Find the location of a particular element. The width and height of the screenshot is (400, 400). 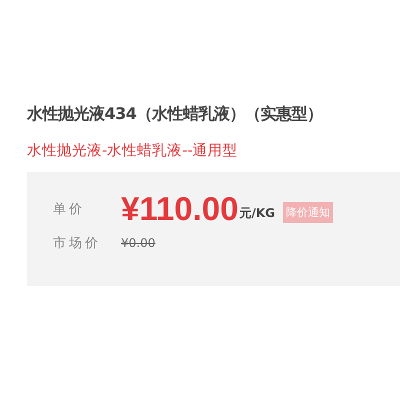

market-price-label: 市场价 is located at coordinates (77, 243).